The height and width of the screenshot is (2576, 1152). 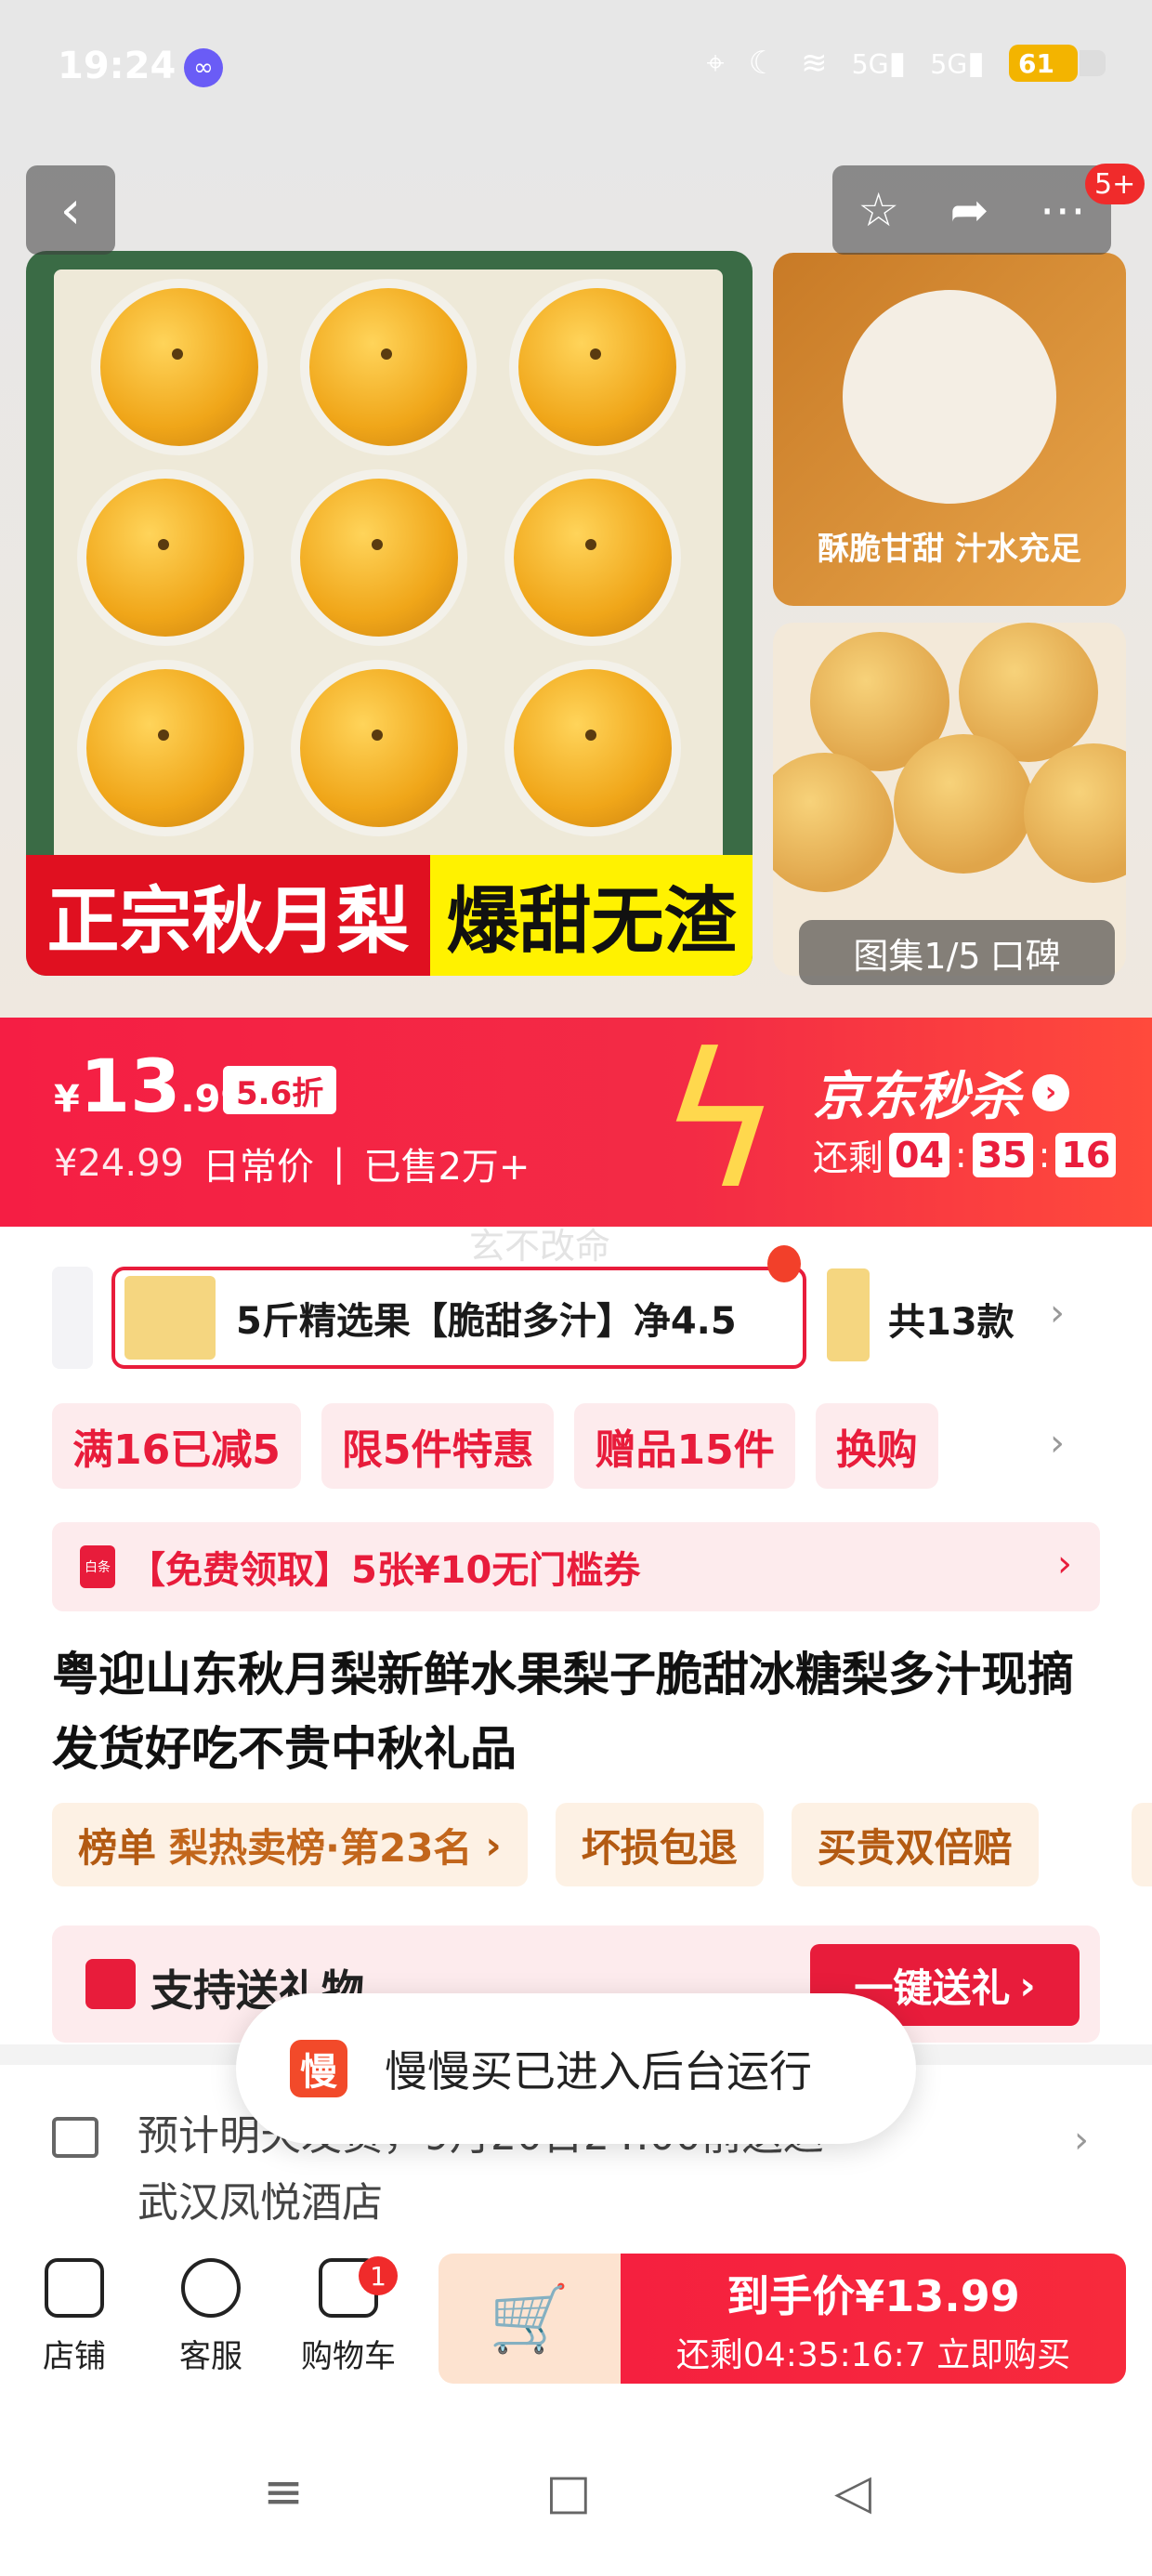 What do you see at coordinates (438, 1446) in the screenshot?
I see `promo-tag: 限5件特惠` at bounding box center [438, 1446].